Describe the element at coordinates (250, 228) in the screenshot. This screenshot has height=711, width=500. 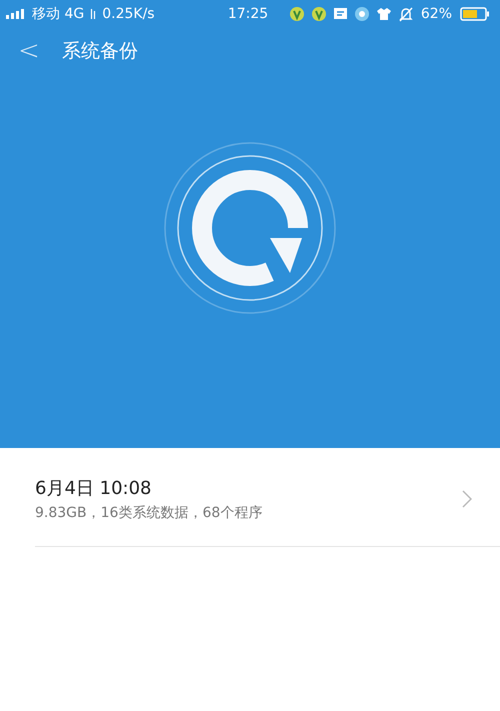
I see `backup-logo-icon` at that location.